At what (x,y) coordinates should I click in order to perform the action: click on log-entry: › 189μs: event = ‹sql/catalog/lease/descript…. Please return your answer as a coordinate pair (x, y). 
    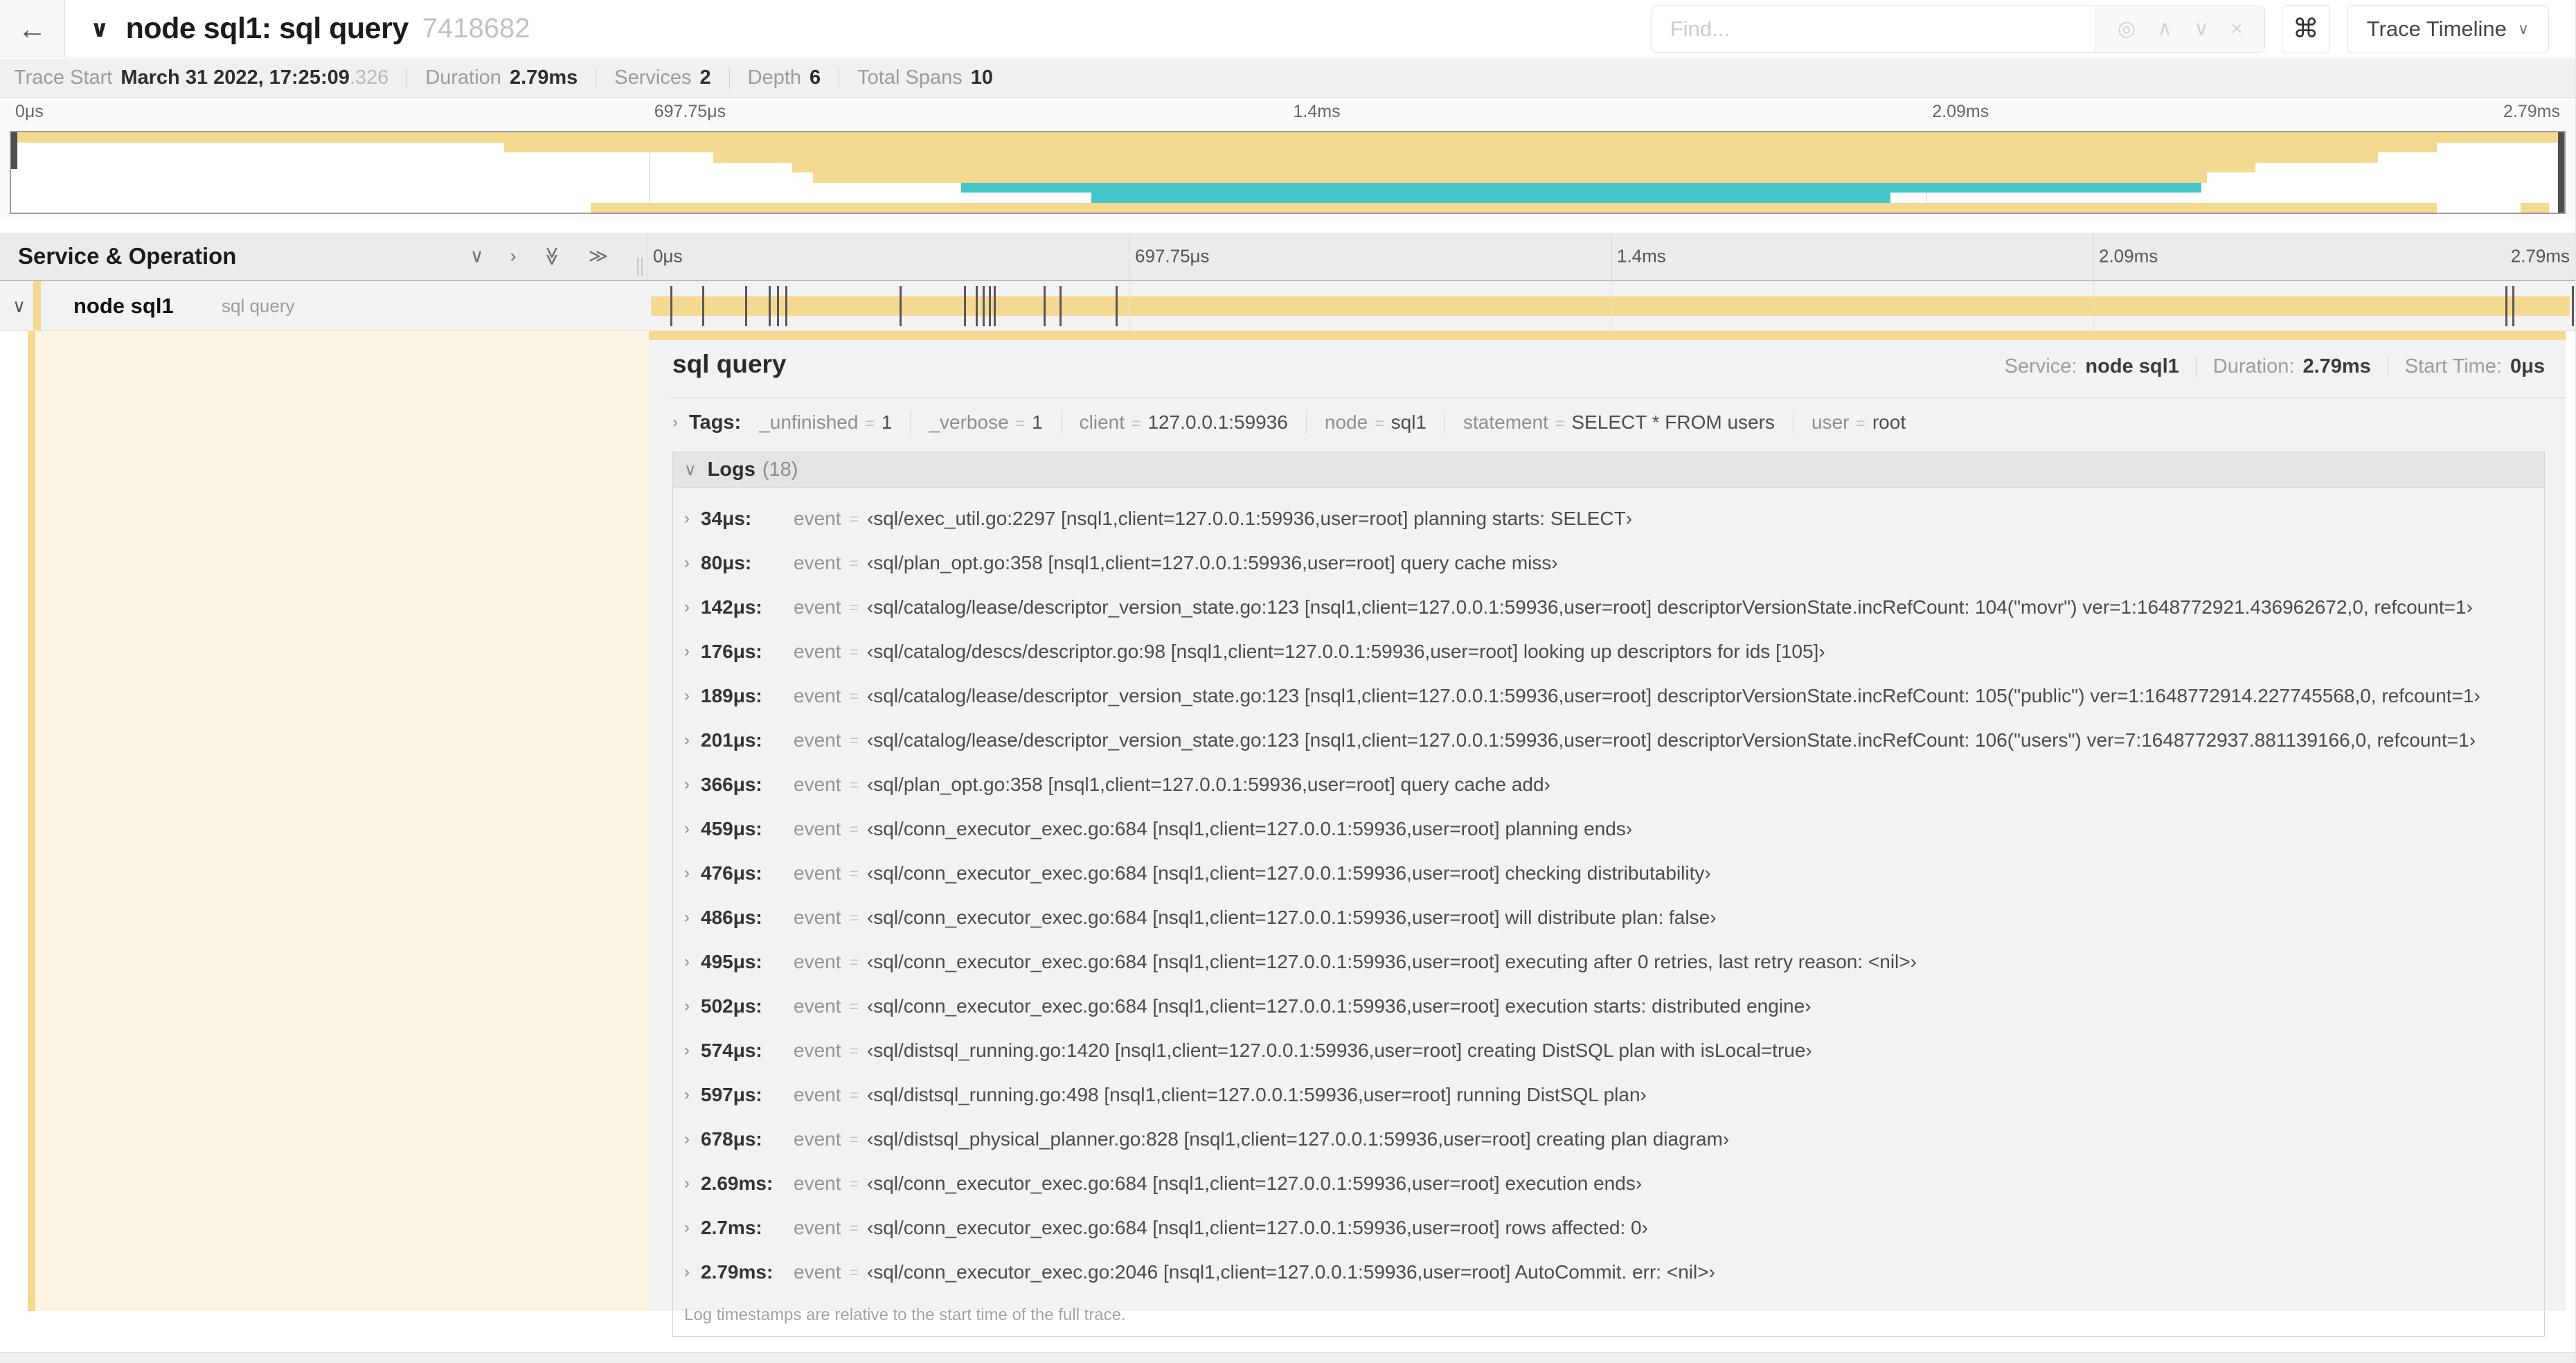
    Looking at the image, I should click on (1614, 696).